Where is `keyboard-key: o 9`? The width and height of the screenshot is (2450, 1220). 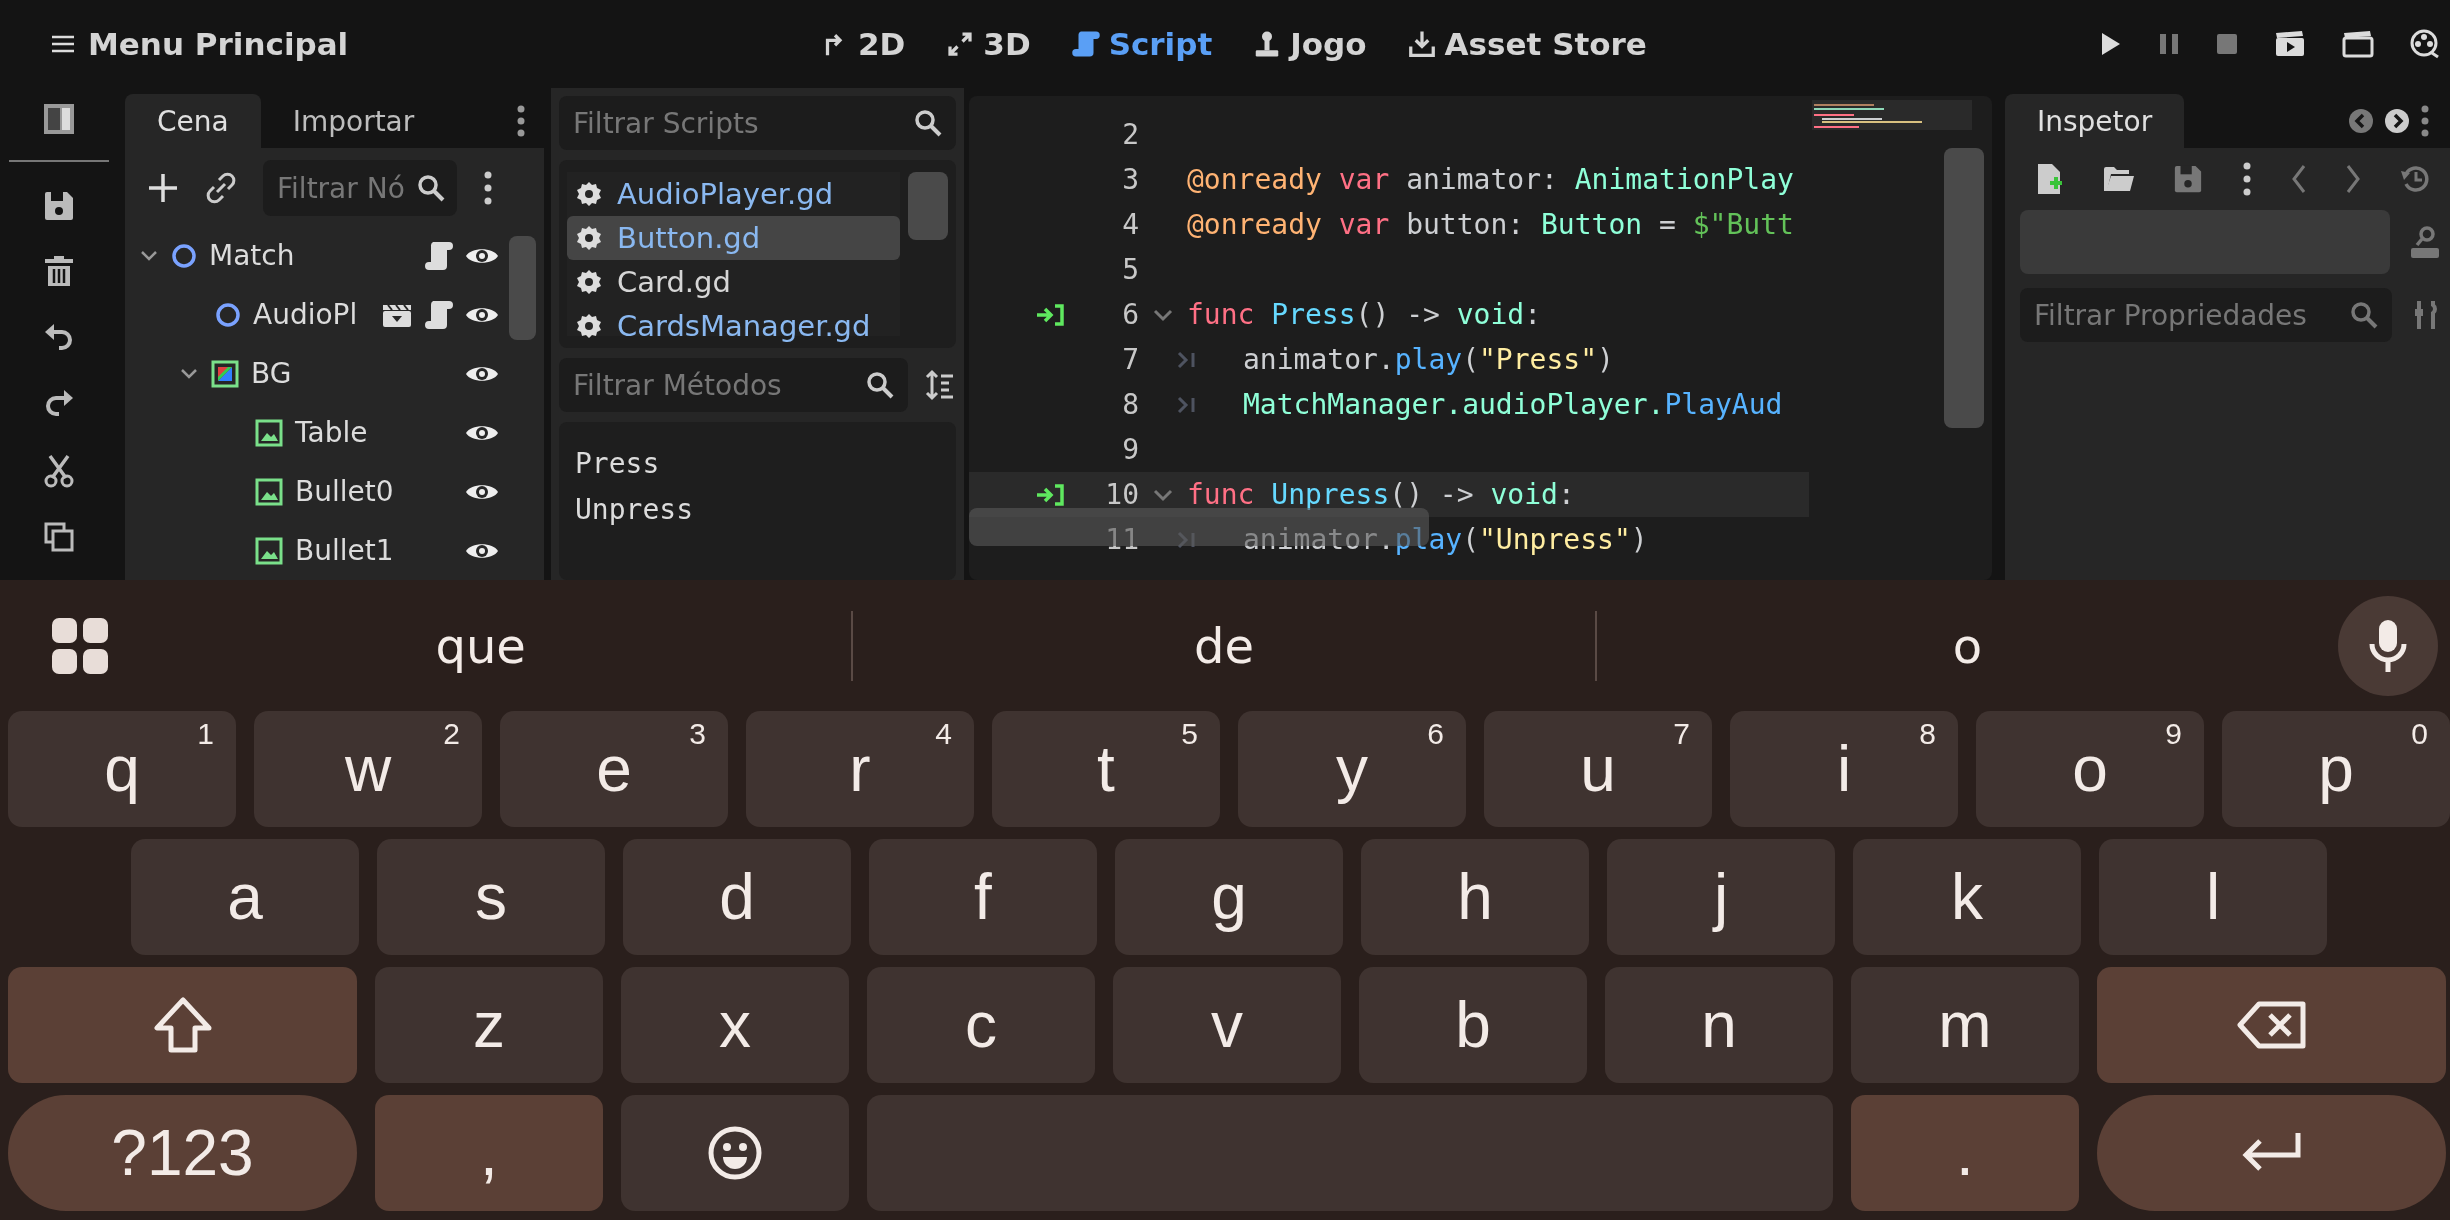
keyboard-key: o 9 is located at coordinates (2090, 769).